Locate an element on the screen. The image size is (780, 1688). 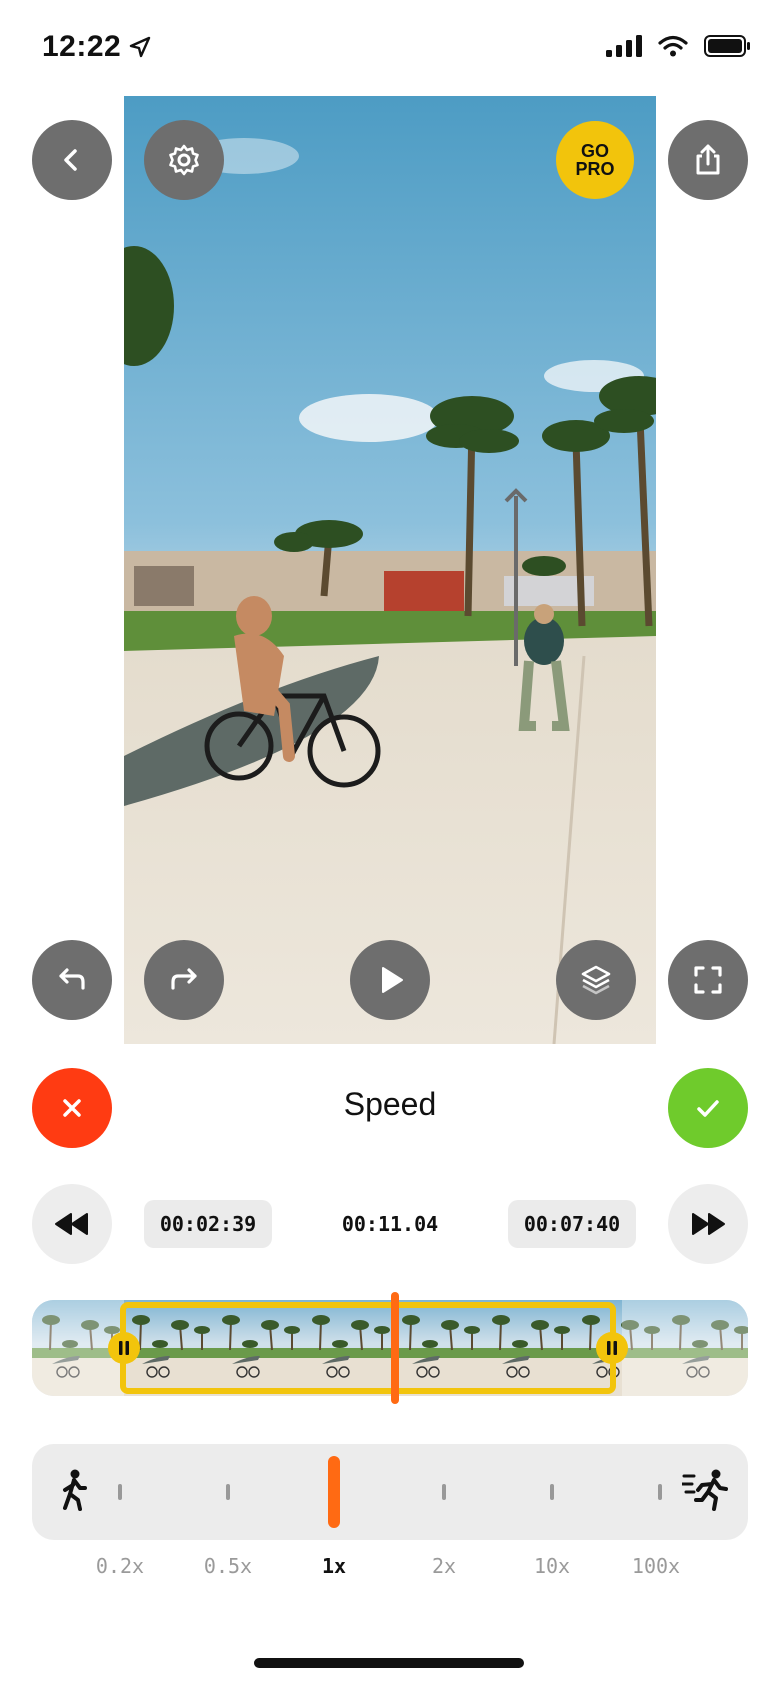
status-time: 12:22 is located at coordinates (82, 46).